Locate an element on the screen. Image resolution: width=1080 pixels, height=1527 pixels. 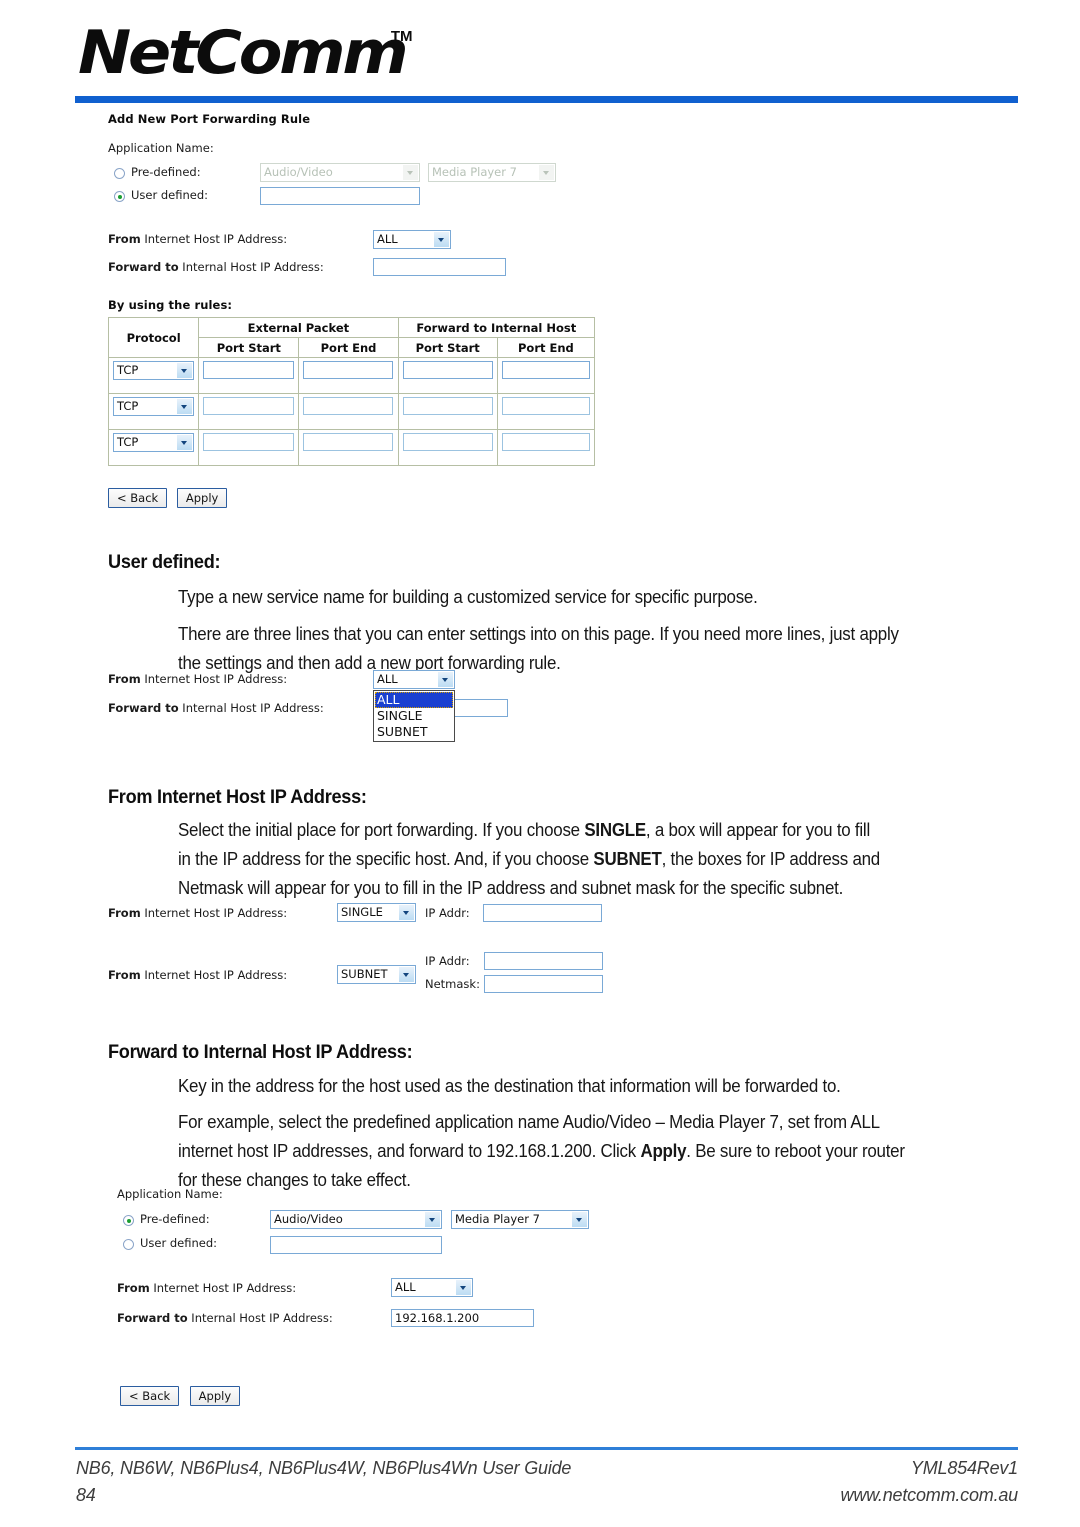
ext-port-start-input-row3 is located at coordinates (249, 442).